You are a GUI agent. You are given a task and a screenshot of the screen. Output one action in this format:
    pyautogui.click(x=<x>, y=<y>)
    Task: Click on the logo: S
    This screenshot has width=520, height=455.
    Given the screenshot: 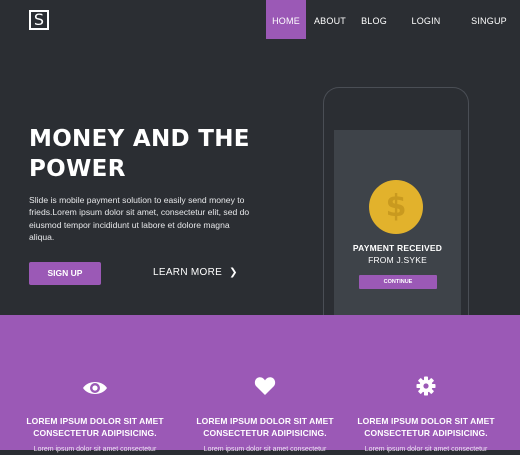 What is the action you would take?
    pyautogui.click(x=39, y=20)
    